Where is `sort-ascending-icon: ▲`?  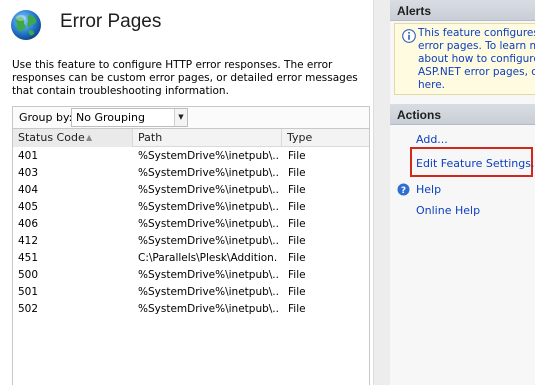
sort-ascending-icon: ▲ is located at coordinates (89, 137).